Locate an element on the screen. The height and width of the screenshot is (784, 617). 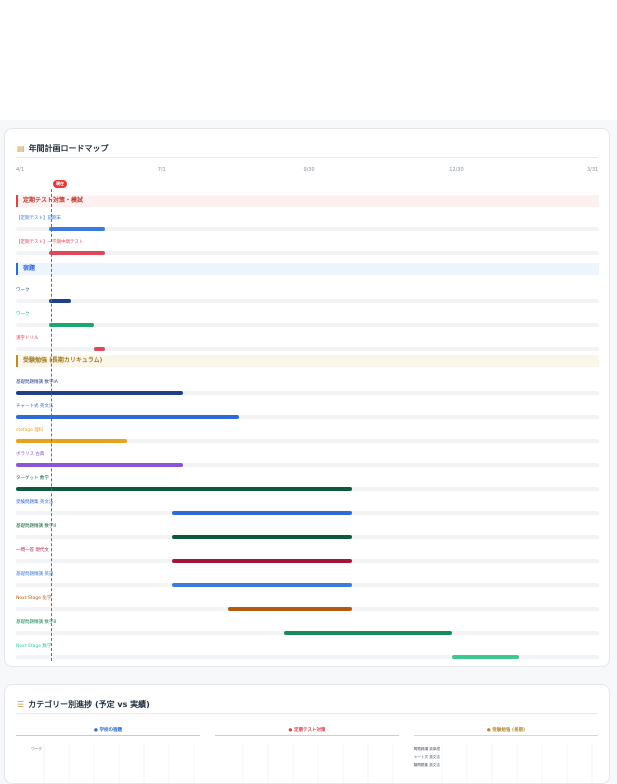
roadmap-title-text: 年間計画ロードマップ is located at coordinates (68, 148).